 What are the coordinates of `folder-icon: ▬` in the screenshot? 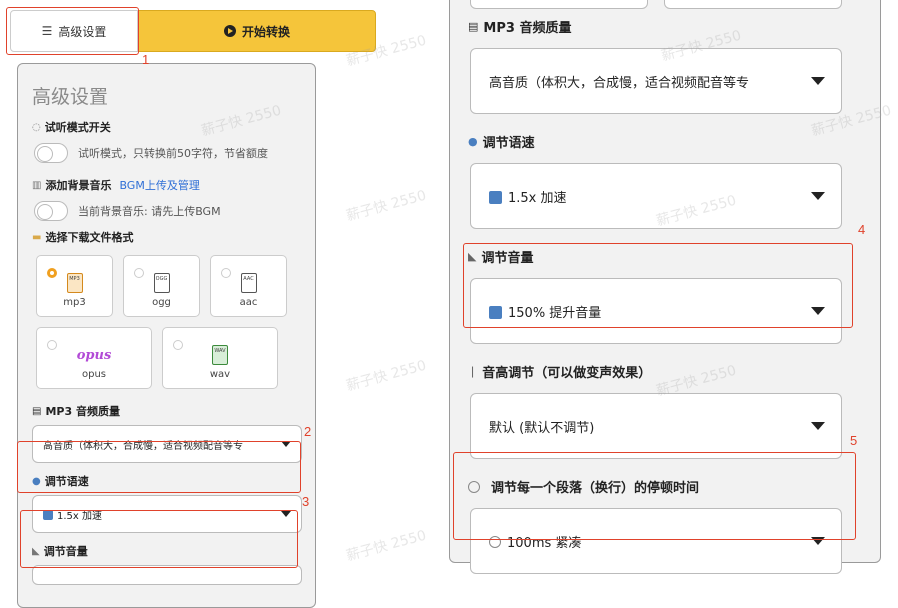 It's located at (37, 237).